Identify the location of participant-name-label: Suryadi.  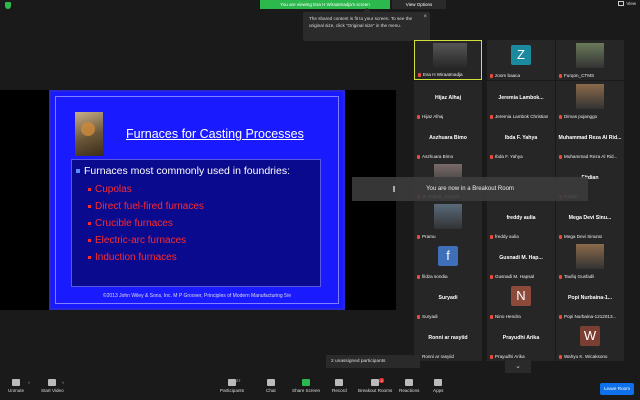
(427, 316).